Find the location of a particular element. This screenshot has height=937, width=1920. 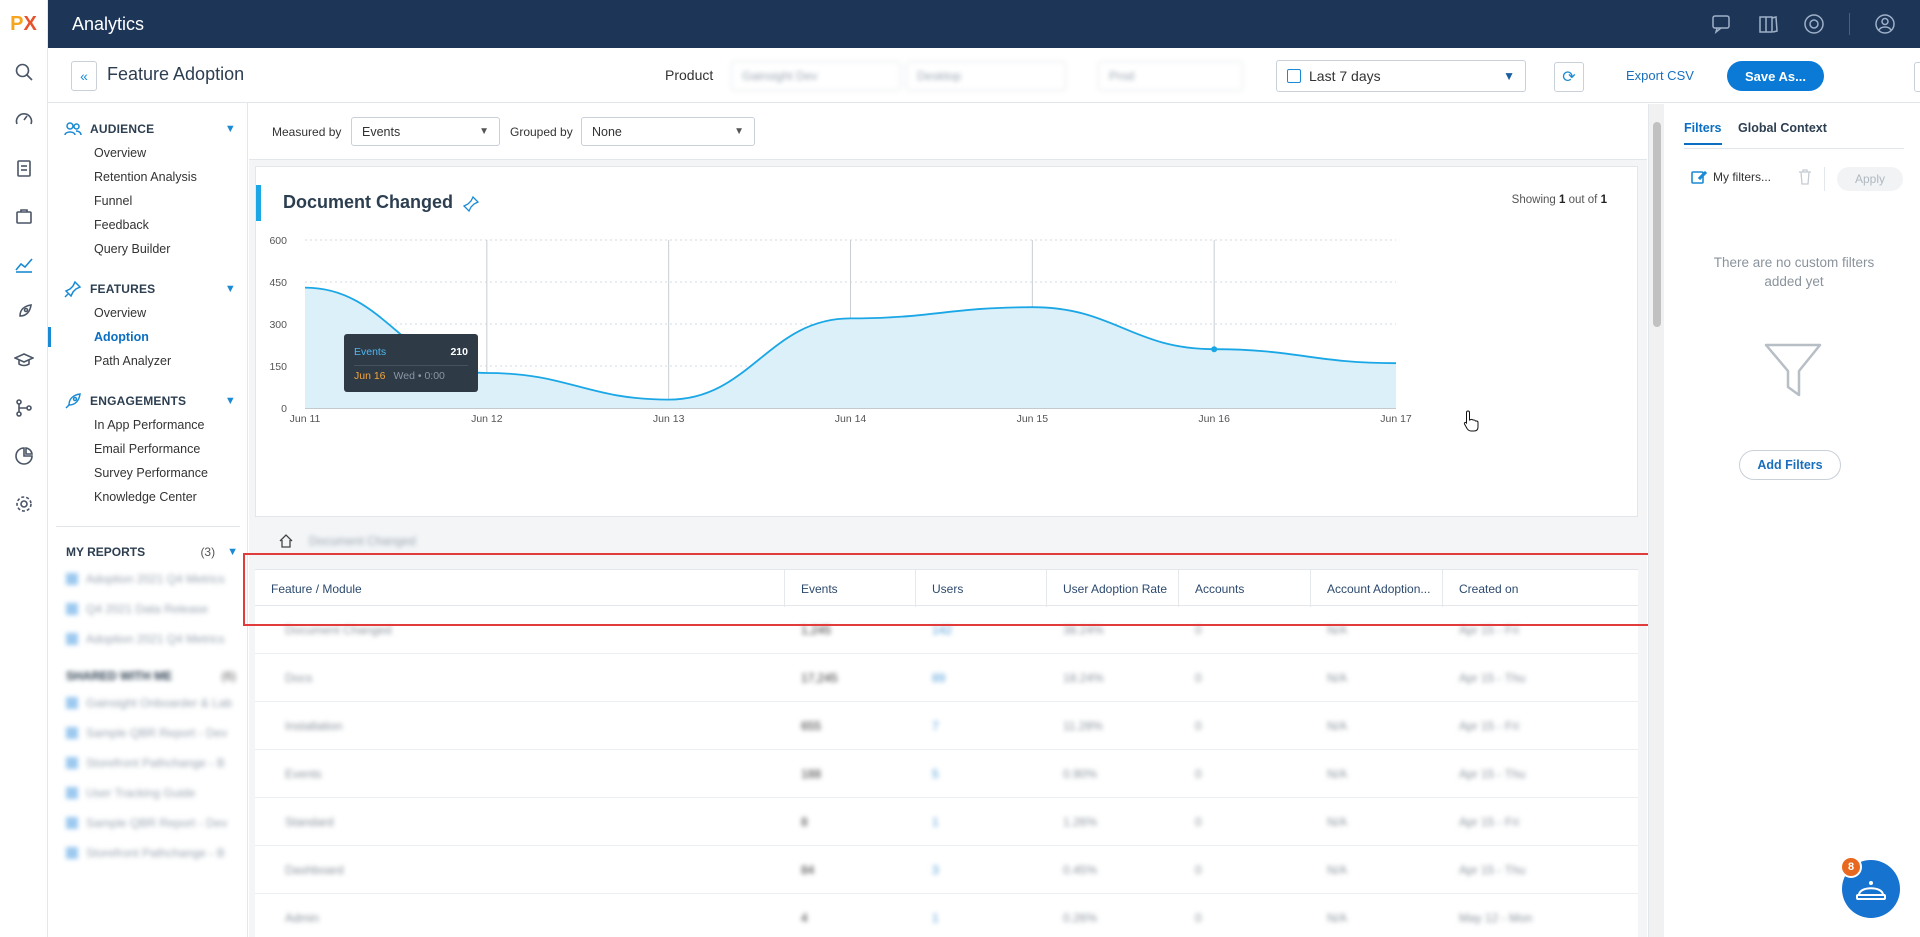

rocket-icon is located at coordinates (23, 312).